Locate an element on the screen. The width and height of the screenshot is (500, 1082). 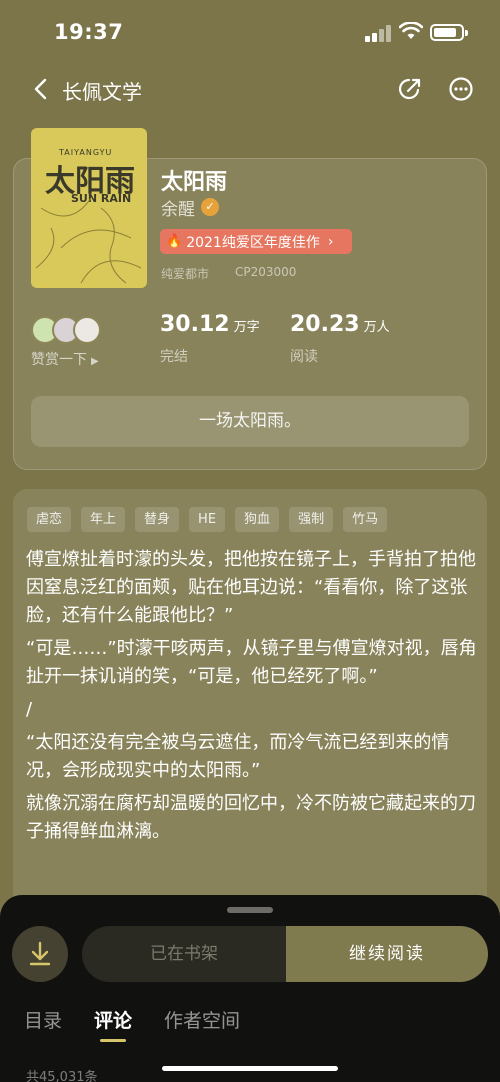
nav-title: 长佩文学 is located at coordinates (102, 92).